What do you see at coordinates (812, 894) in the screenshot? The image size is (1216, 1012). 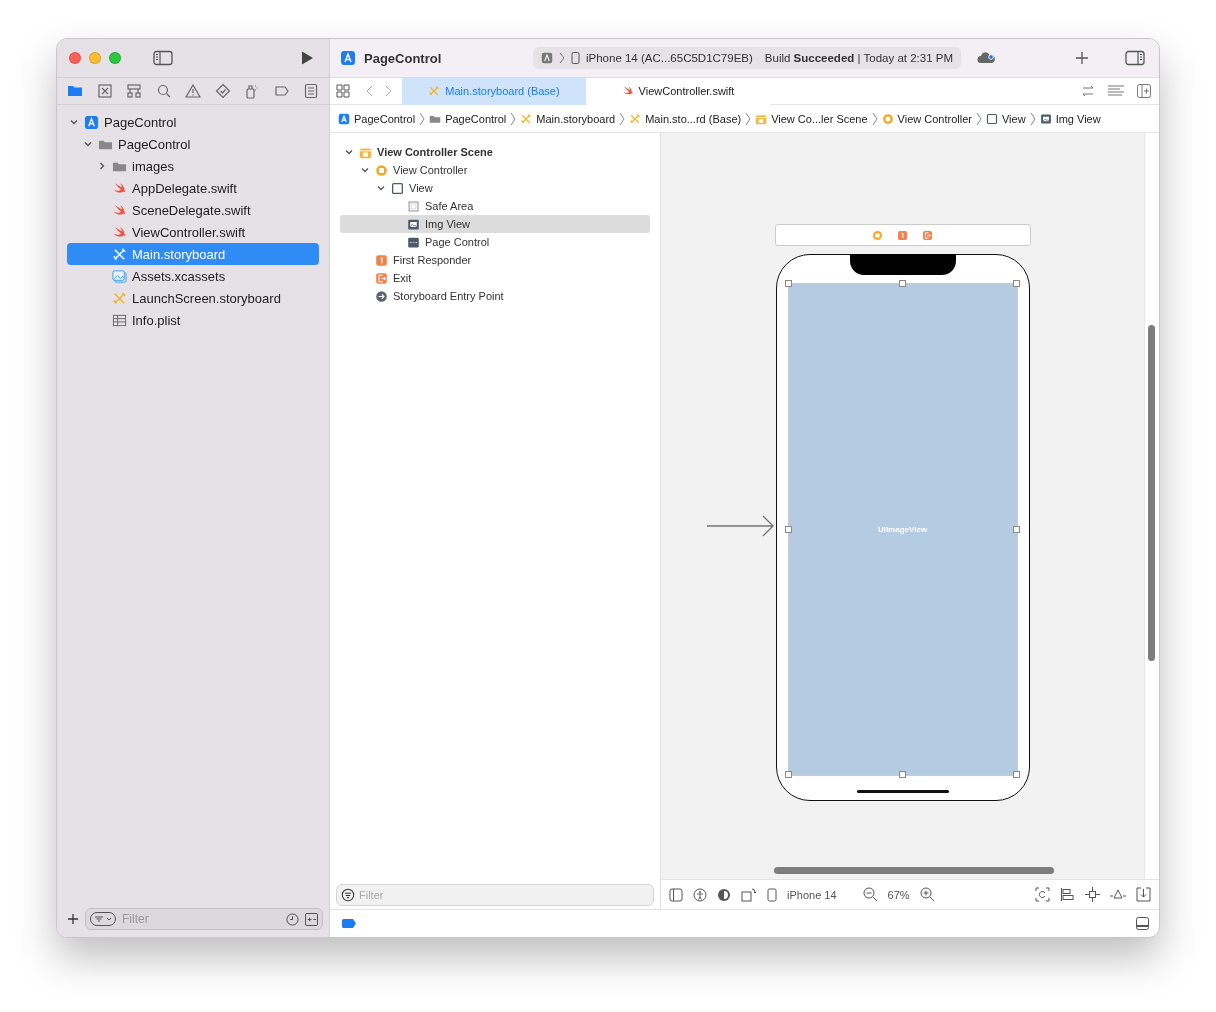 I see `device-selector: iPhone 14` at bounding box center [812, 894].